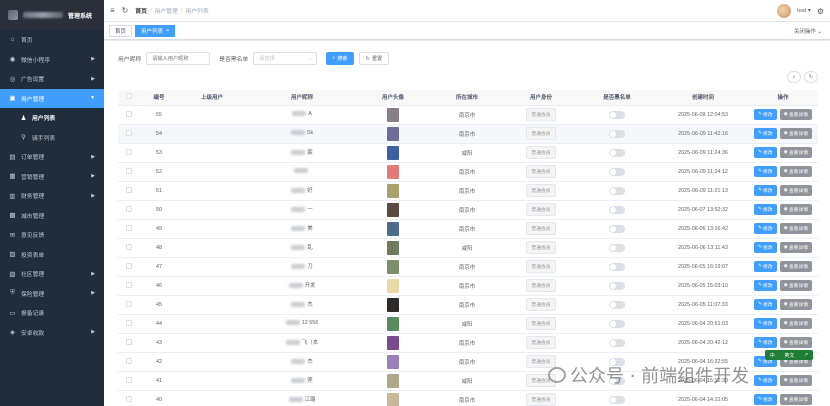  Describe the element at coordinates (820, 11) in the screenshot. I see `settings-icon: ⚙` at that location.